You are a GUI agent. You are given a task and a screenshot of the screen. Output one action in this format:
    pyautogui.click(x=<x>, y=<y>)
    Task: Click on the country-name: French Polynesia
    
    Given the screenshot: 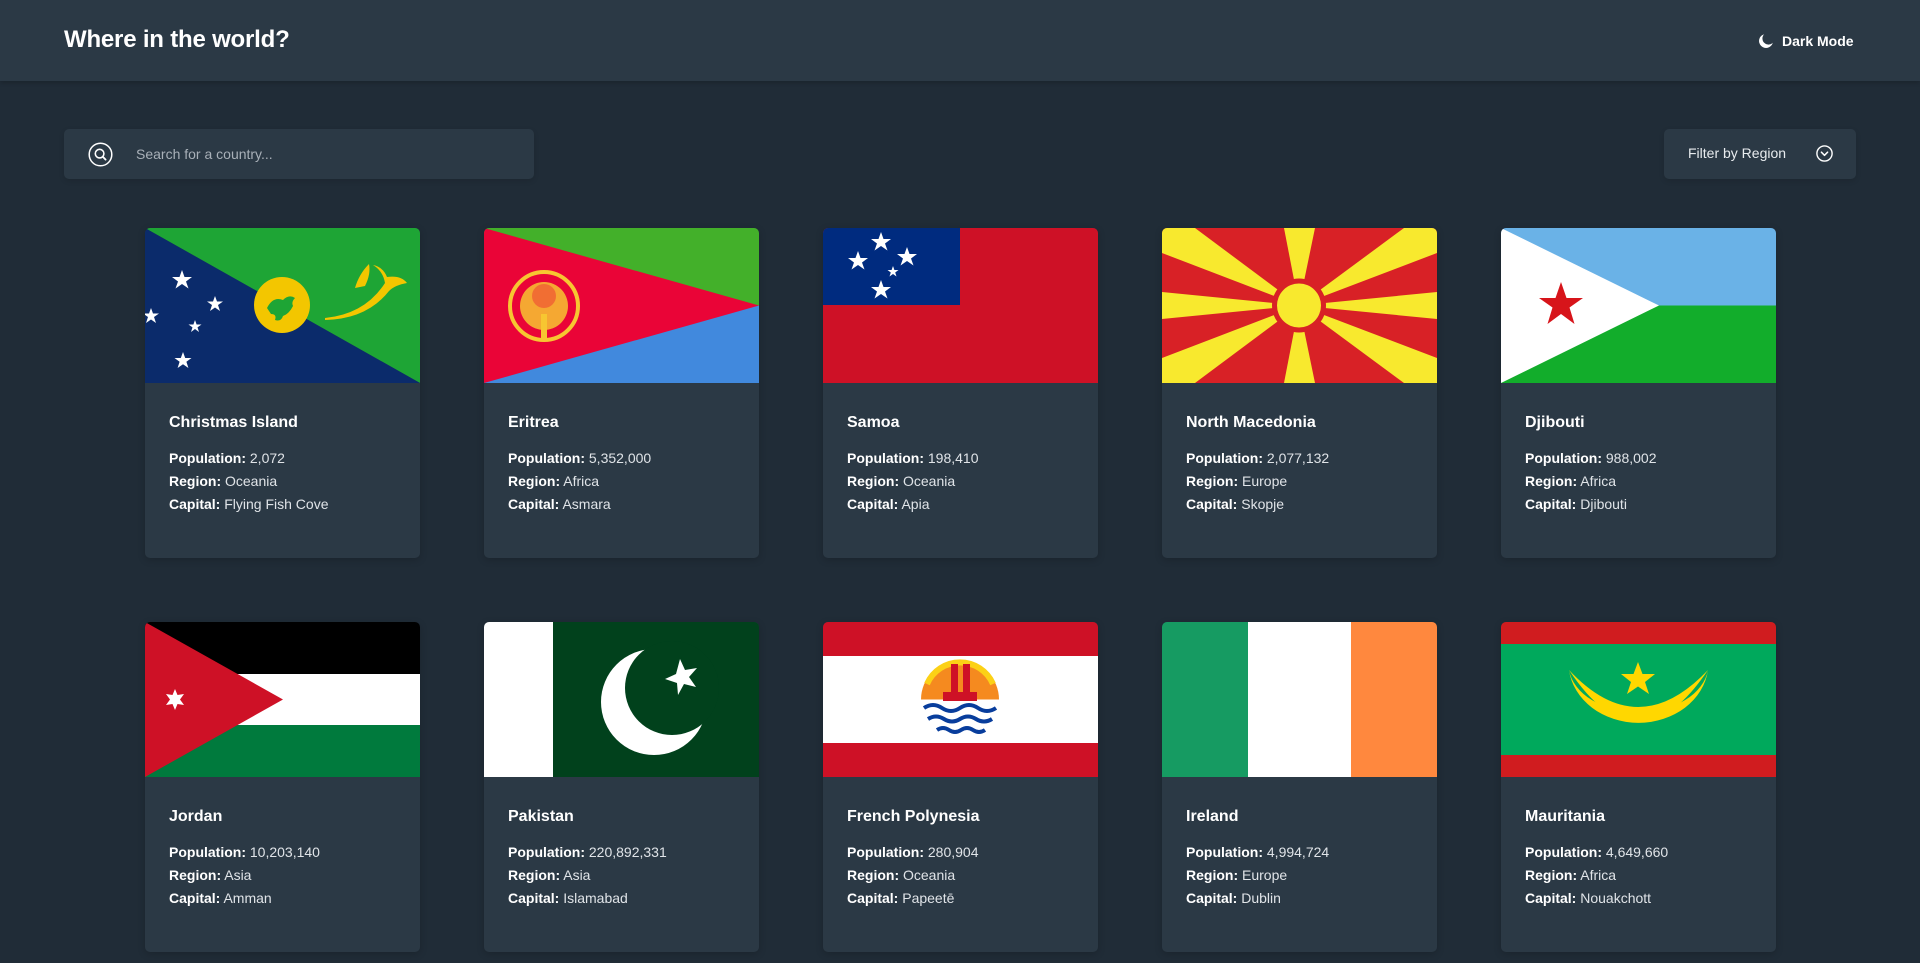 What is the action you would take?
    pyautogui.click(x=913, y=816)
    